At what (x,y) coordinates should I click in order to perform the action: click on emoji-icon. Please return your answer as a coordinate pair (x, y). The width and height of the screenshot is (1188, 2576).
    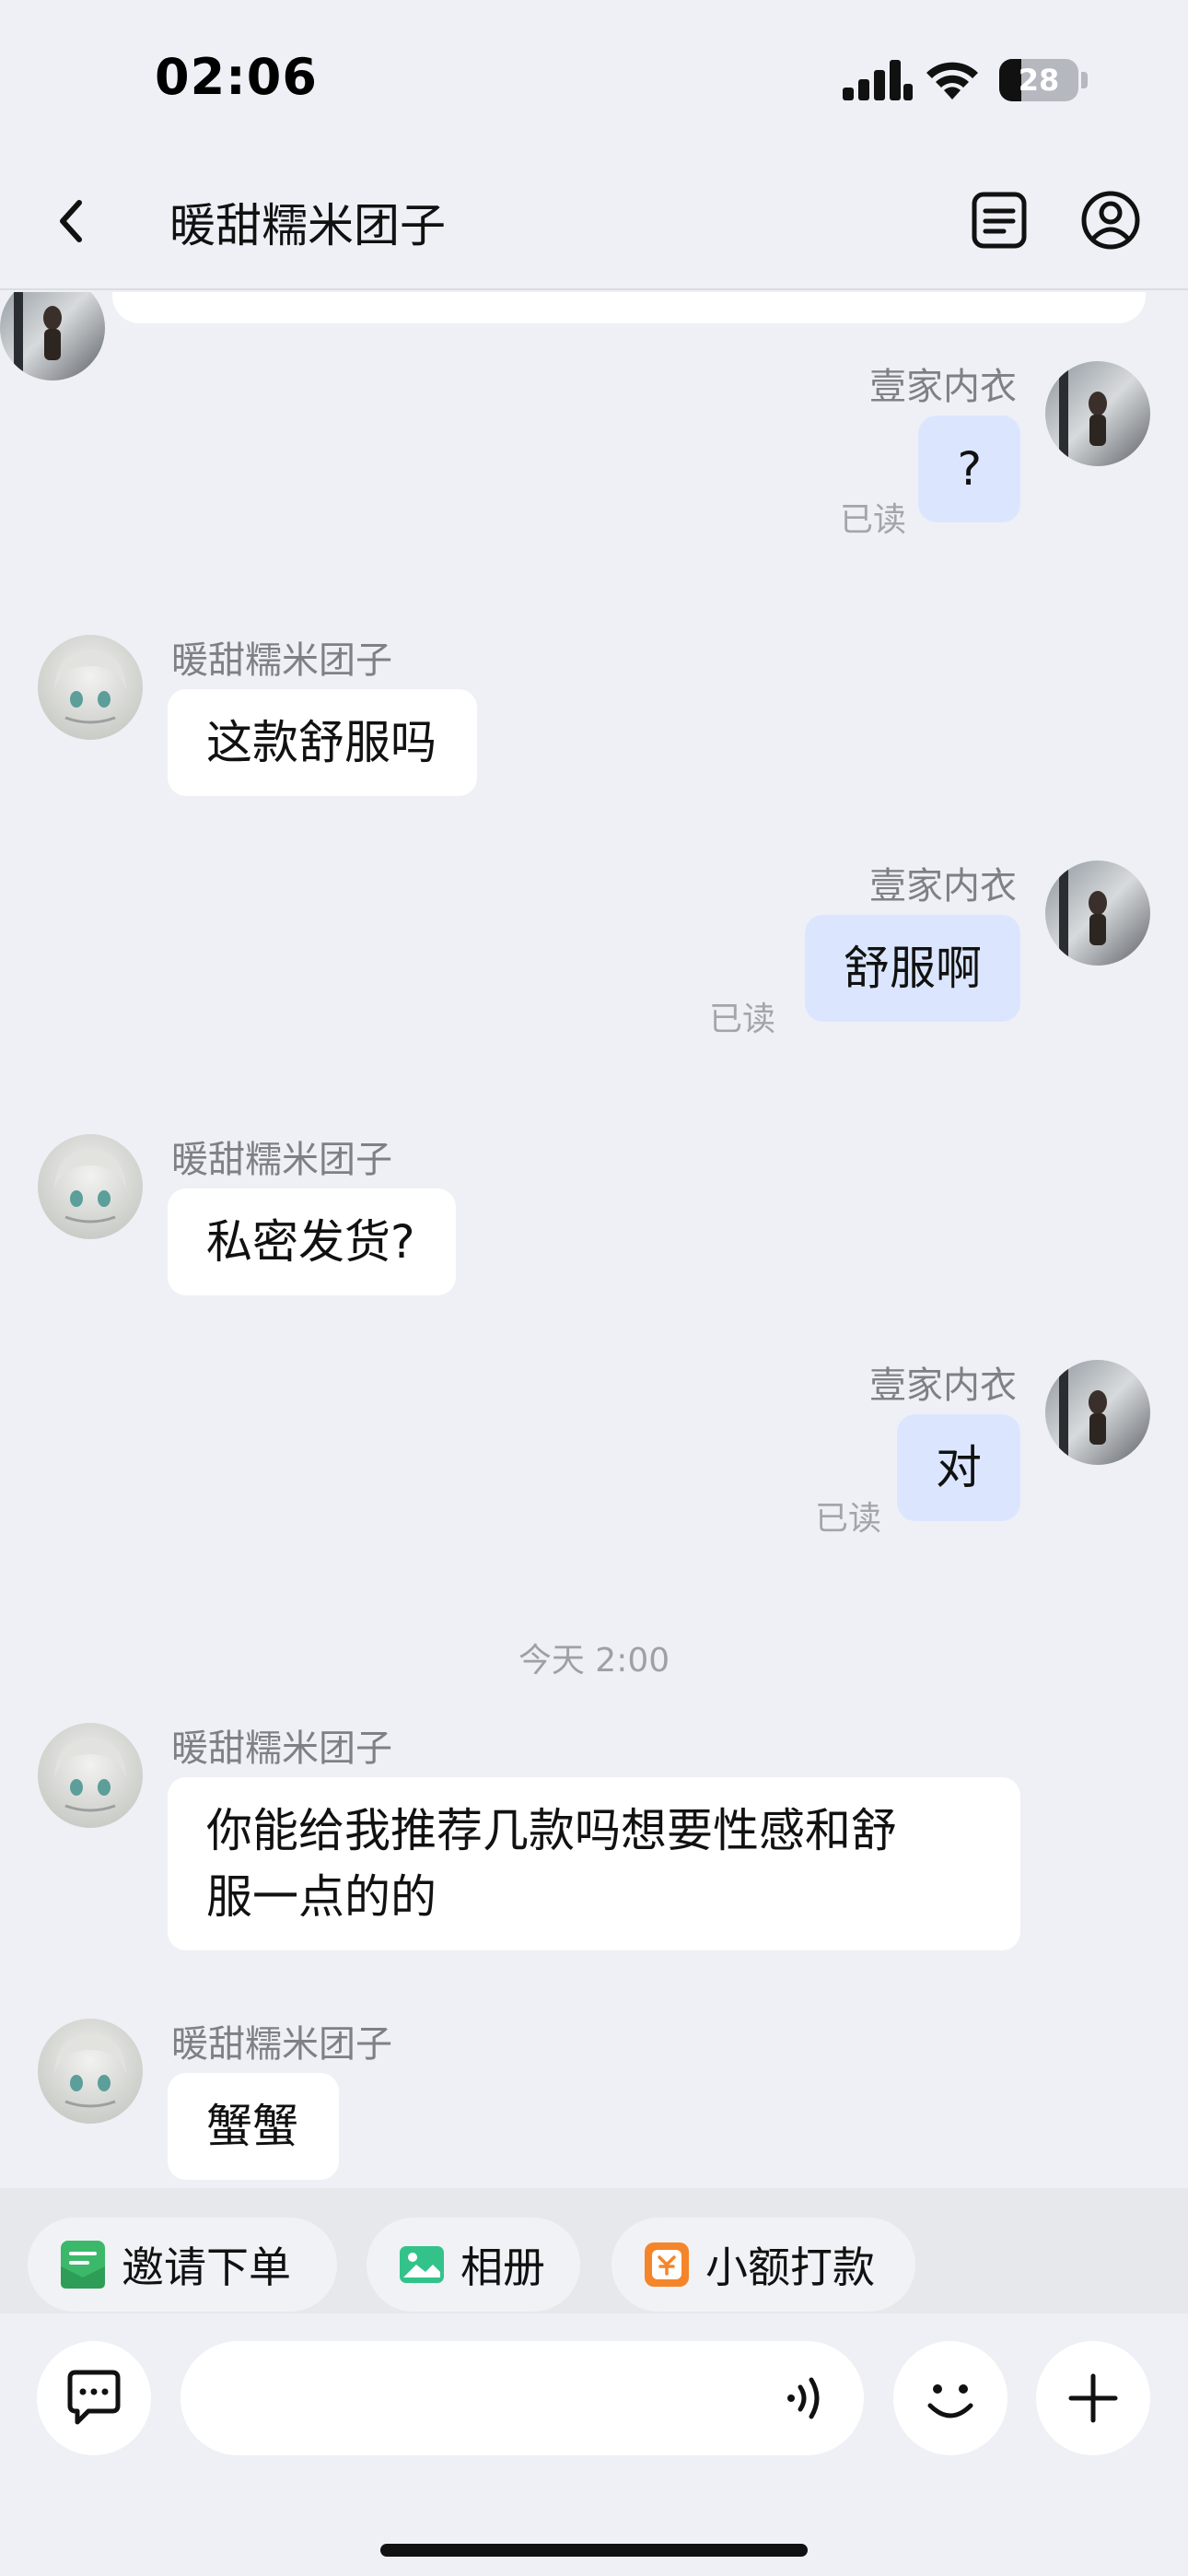
    Looking at the image, I should click on (950, 2401).